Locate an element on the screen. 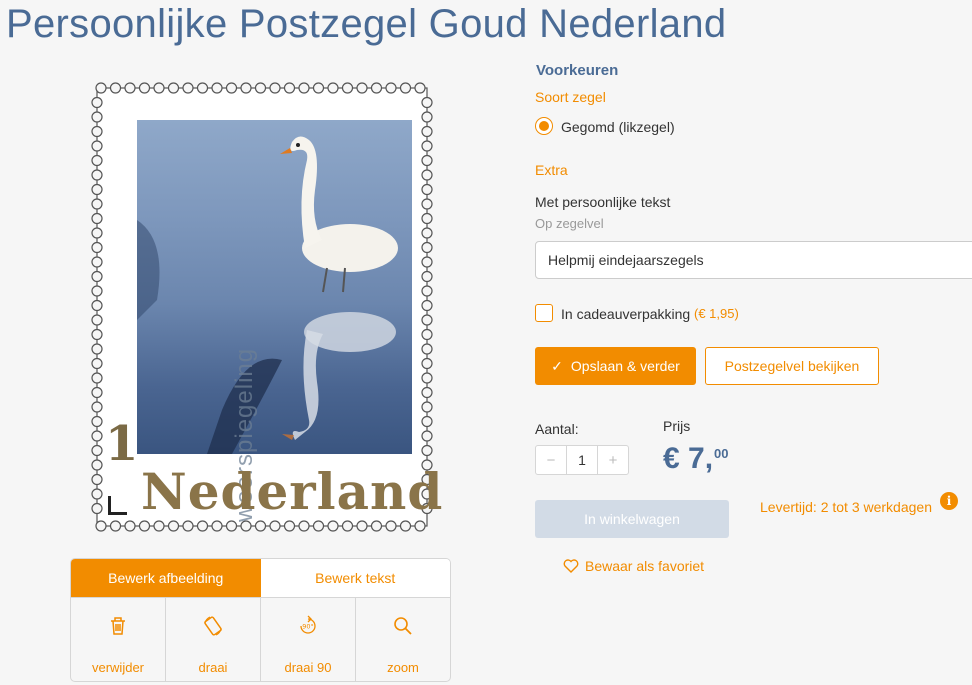  gift-wrap-checkbox is located at coordinates (544, 313).